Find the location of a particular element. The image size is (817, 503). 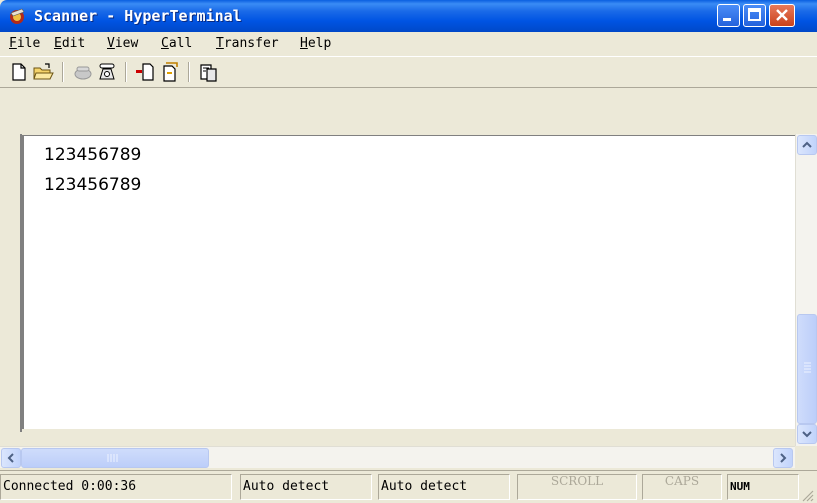

new-document-icon is located at coordinates (19, 72).